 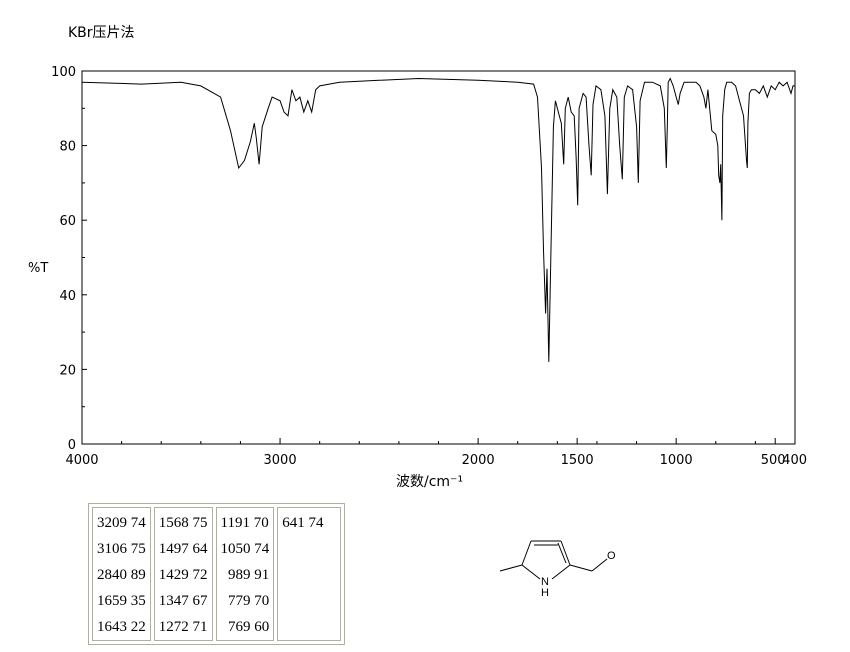 What do you see at coordinates (303, 523) in the screenshot?
I see `peak-entry: 641 74` at bounding box center [303, 523].